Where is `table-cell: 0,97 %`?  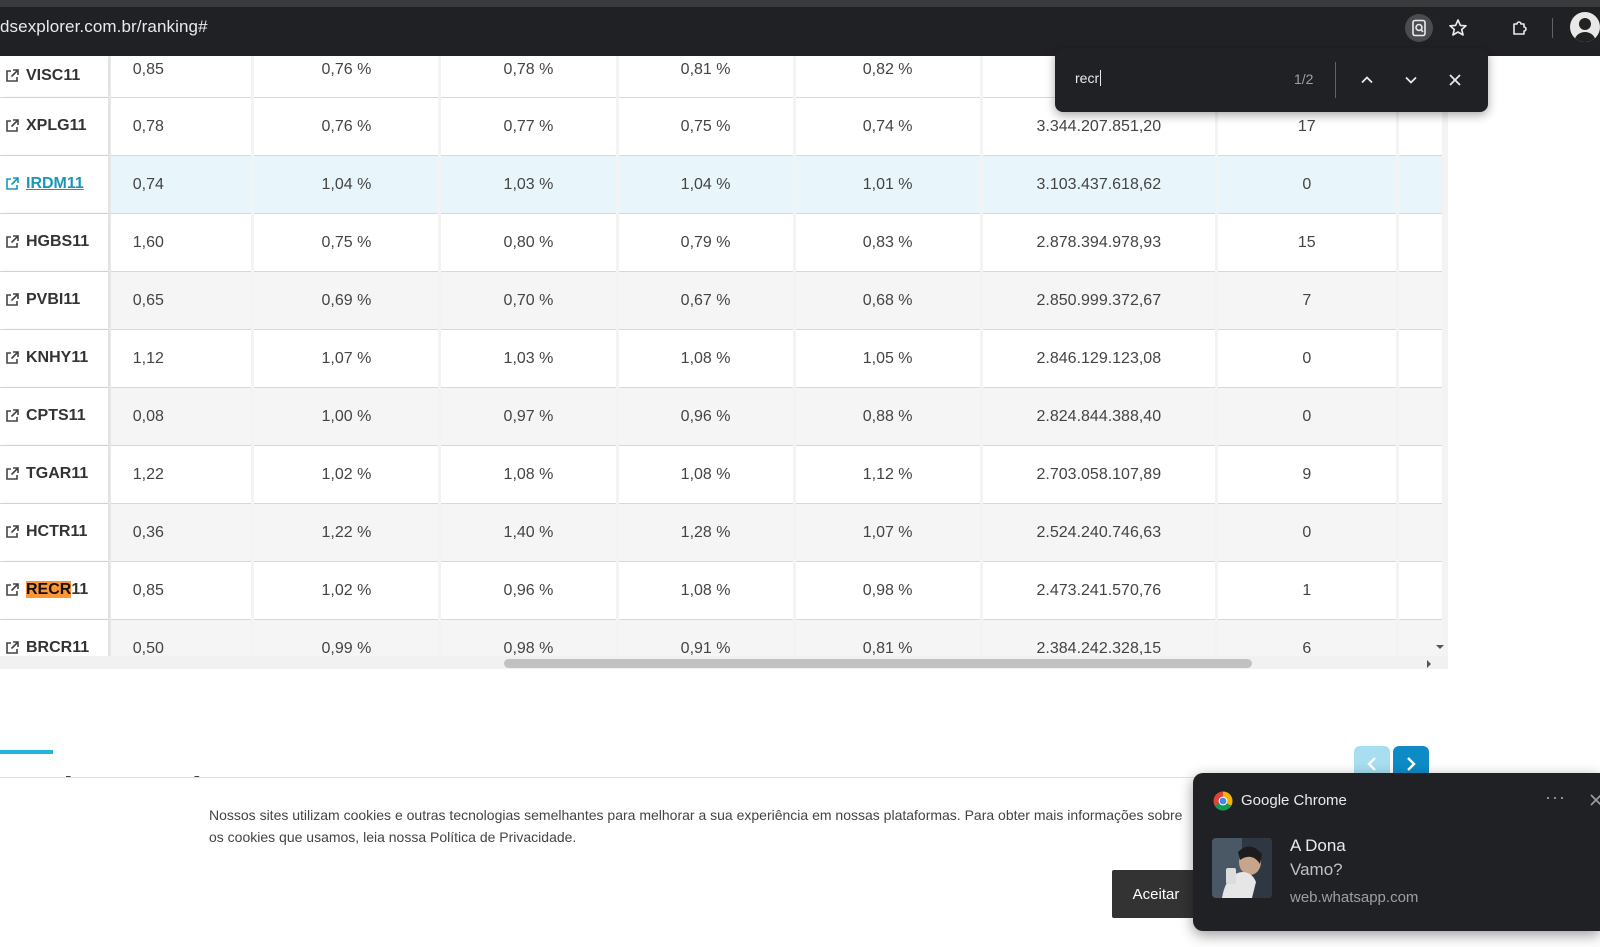 table-cell: 0,97 % is located at coordinates (528, 417).